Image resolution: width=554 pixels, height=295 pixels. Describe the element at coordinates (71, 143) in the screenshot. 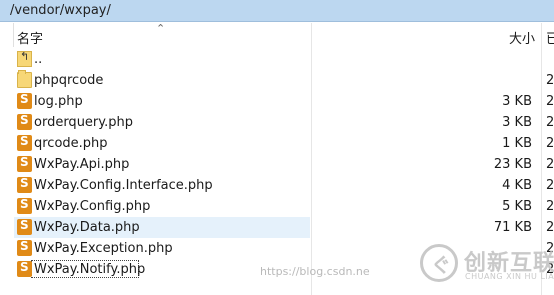

I see `file-name: qrcode.php` at that location.